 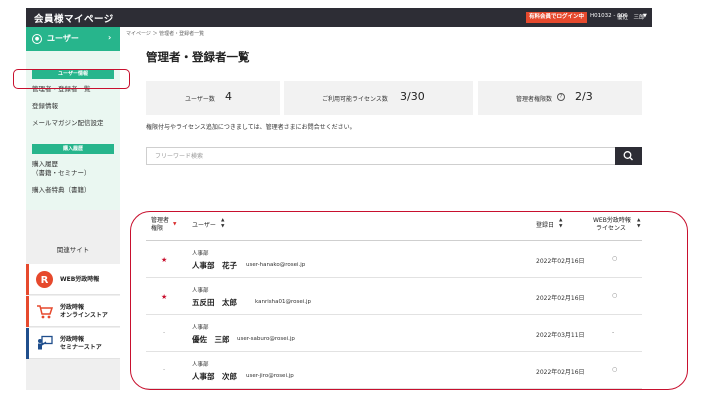 What do you see at coordinates (63, 38) in the screenshot?
I see `user-menu-label: ユーザー` at bounding box center [63, 38].